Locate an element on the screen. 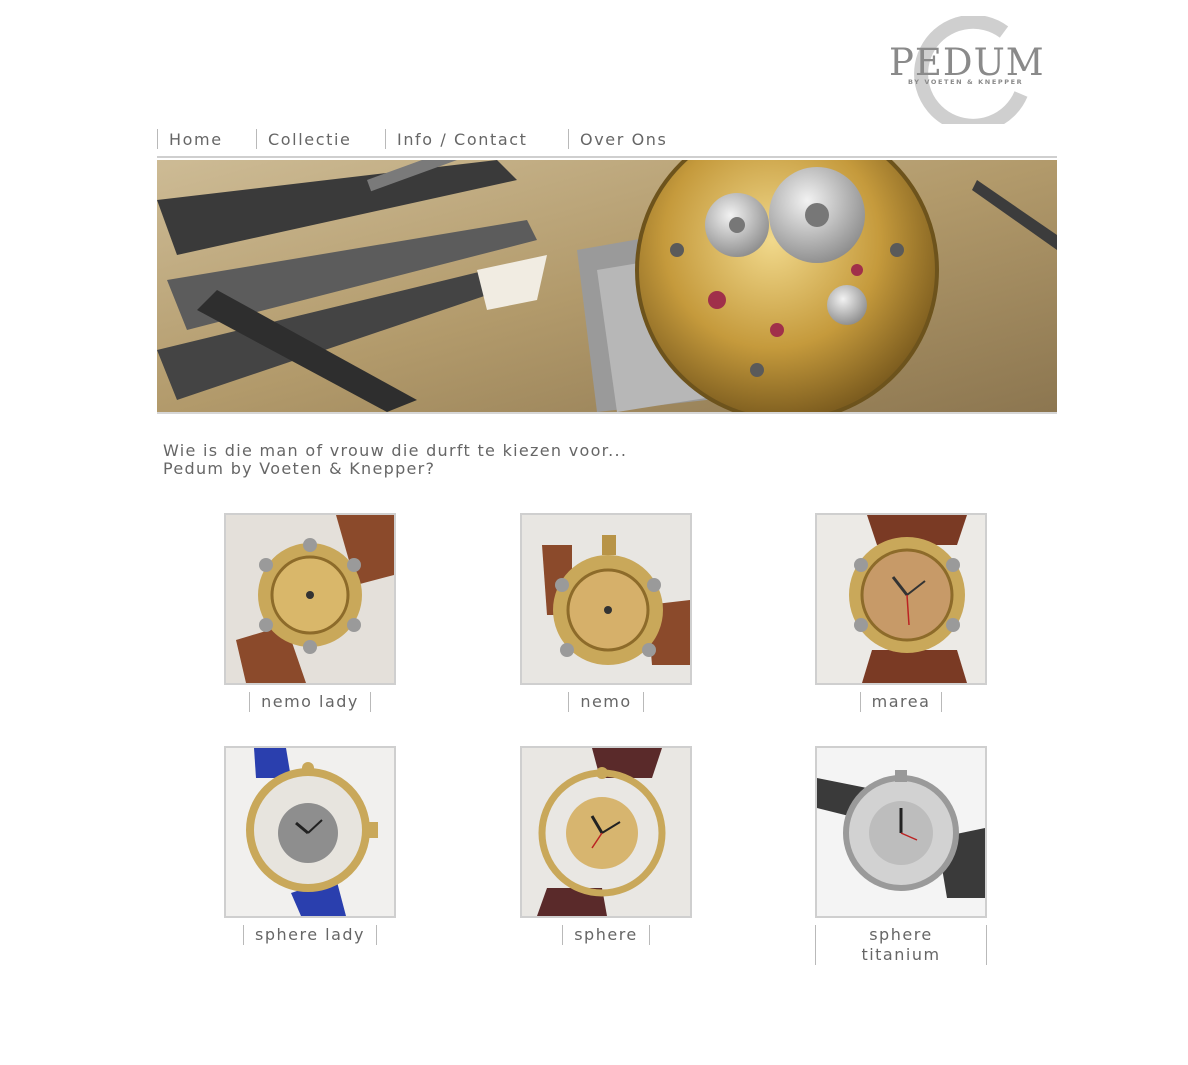 The height and width of the screenshot is (1065, 1188). product-image-nemo-lady is located at coordinates (310, 599).